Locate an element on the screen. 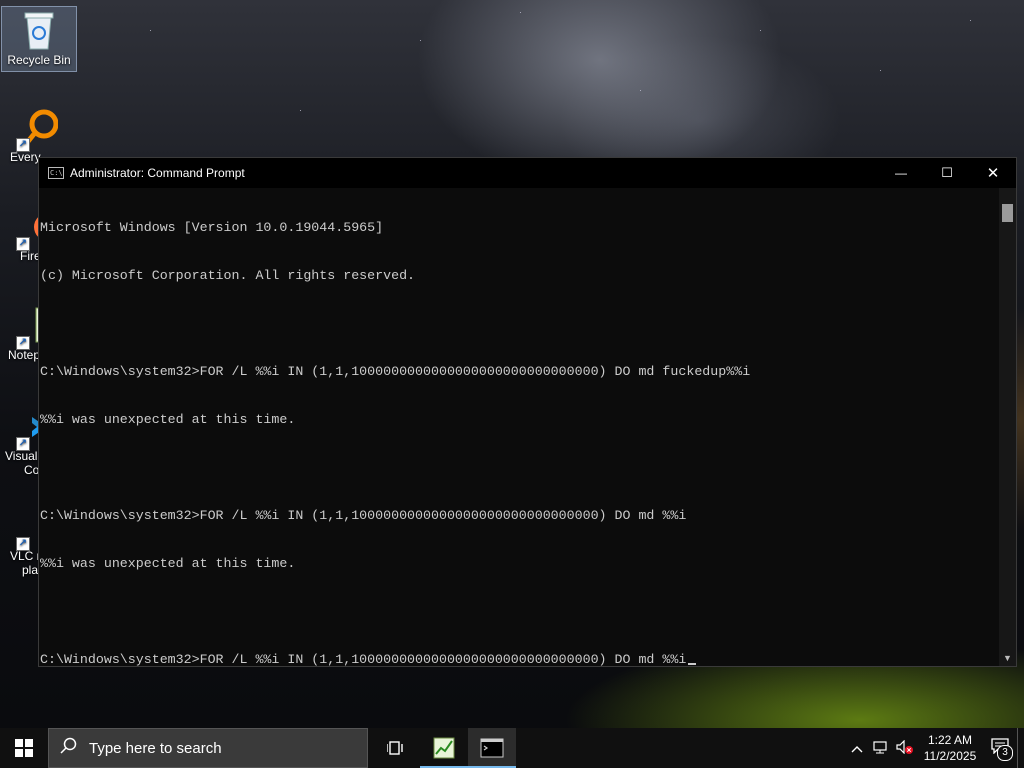  task-view-button is located at coordinates (396, 748).